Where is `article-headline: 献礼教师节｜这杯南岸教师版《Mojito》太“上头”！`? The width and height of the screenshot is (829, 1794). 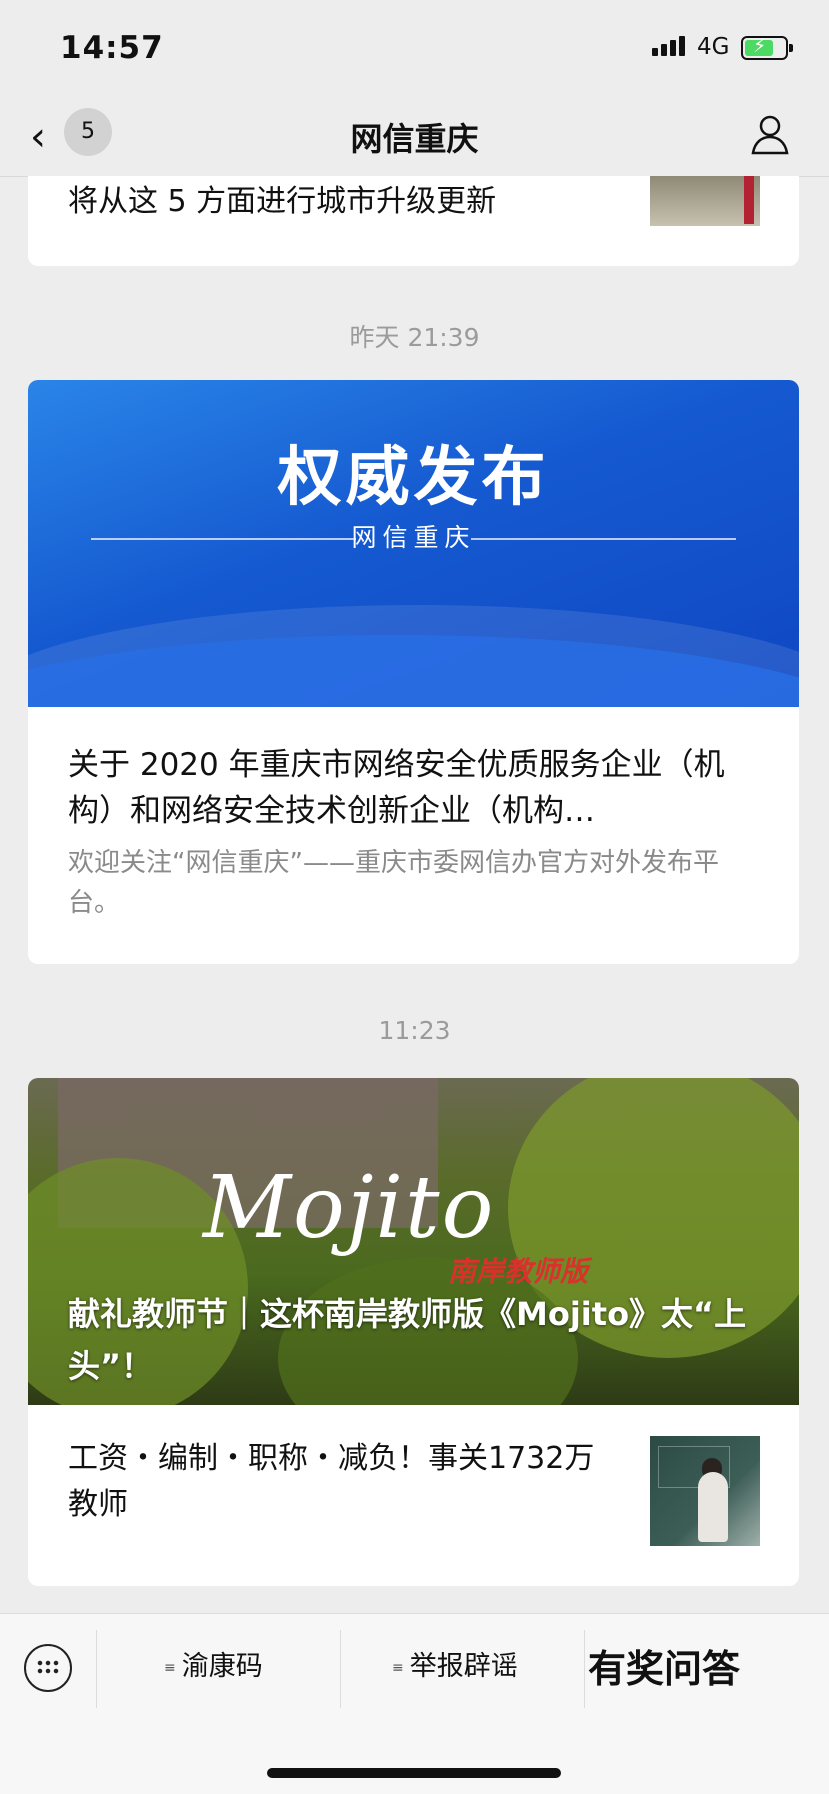
article-headline: 献礼教师节｜这杯南岸教师版《Mojito》太“上头”！ is located at coordinates (407, 1340).